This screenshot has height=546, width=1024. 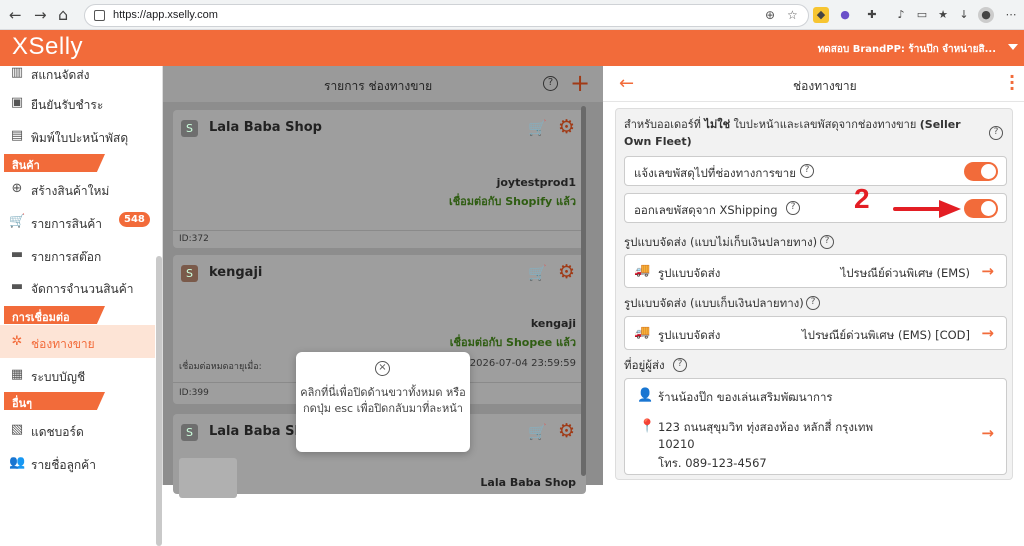 I want to click on split-screen-icon: ▭, so click(x=922, y=15).